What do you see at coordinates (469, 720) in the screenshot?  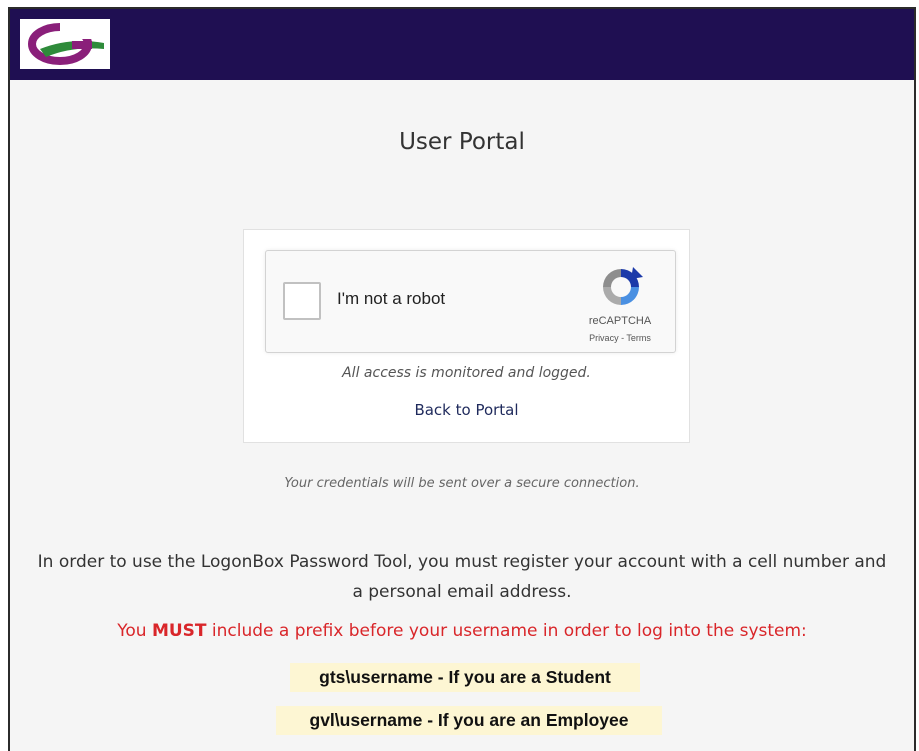 I see `employee-prefix-note: gvl\username - If you are an Employee` at bounding box center [469, 720].